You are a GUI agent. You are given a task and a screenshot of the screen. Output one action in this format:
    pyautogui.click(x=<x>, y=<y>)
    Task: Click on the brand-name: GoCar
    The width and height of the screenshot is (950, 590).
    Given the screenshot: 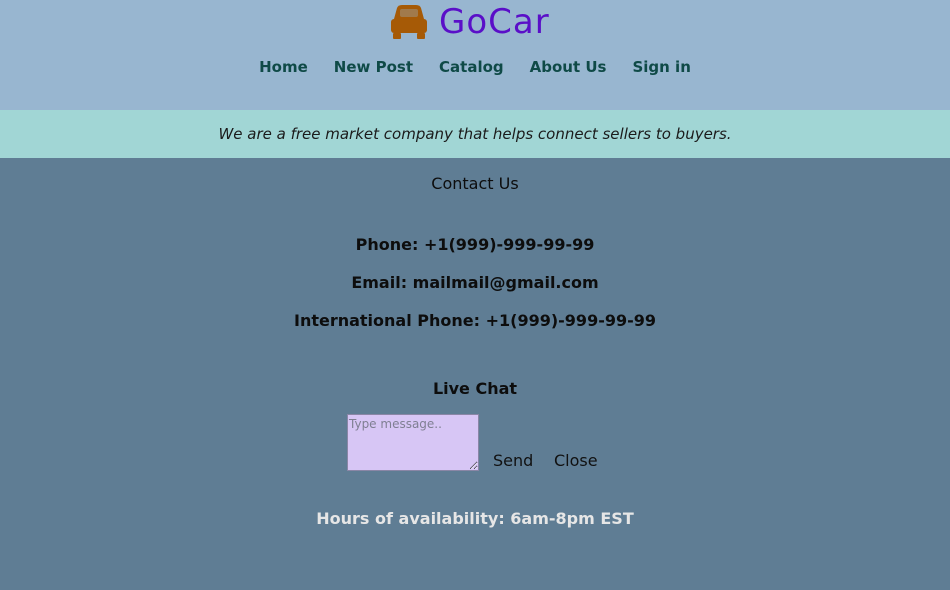 What is the action you would take?
    pyautogui.click(x=494, y=22)
    